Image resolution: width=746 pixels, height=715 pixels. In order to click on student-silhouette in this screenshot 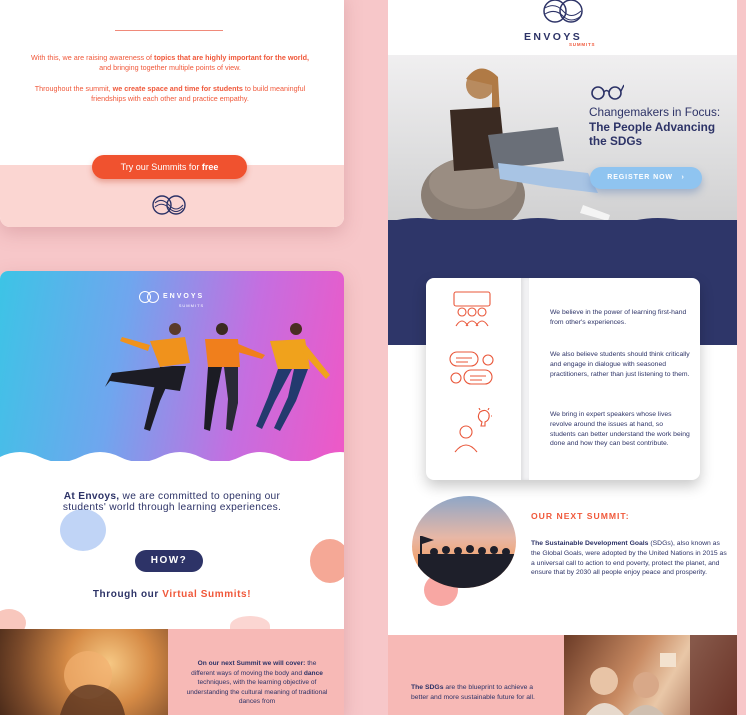, I will do `click(92, 683)`.